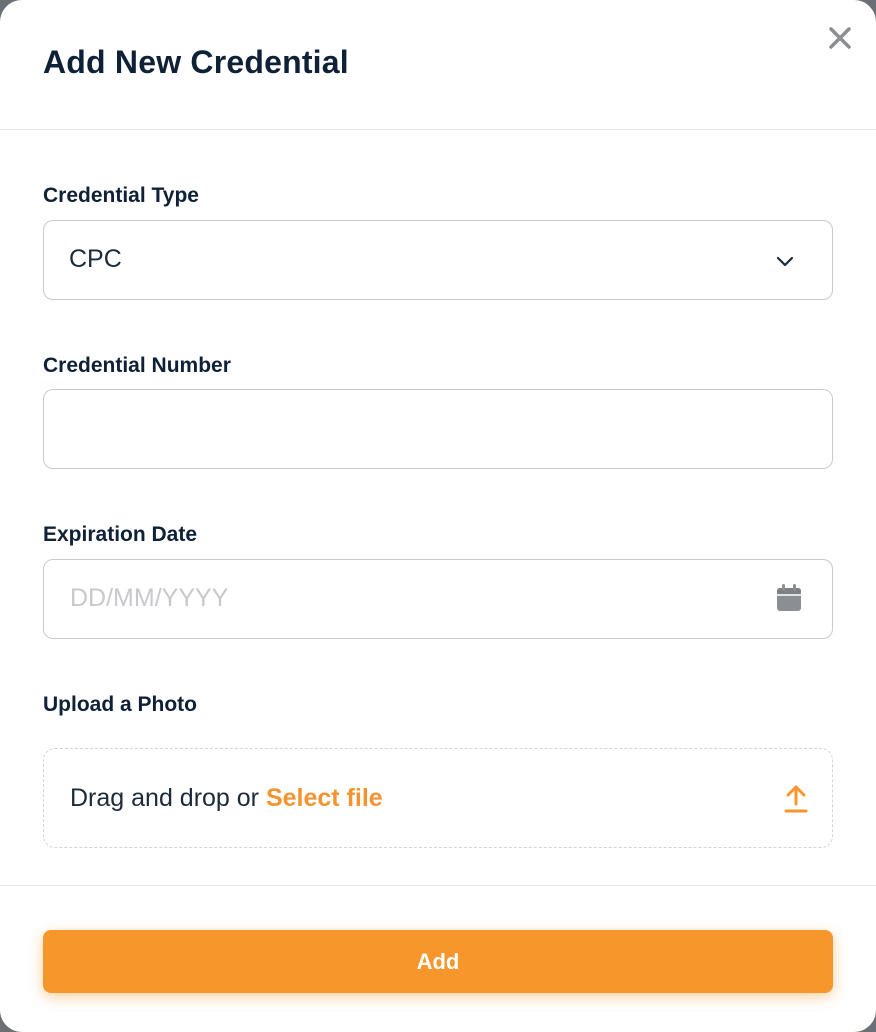  I want to click on modal-header: Add New Credential, so click(438, 65).